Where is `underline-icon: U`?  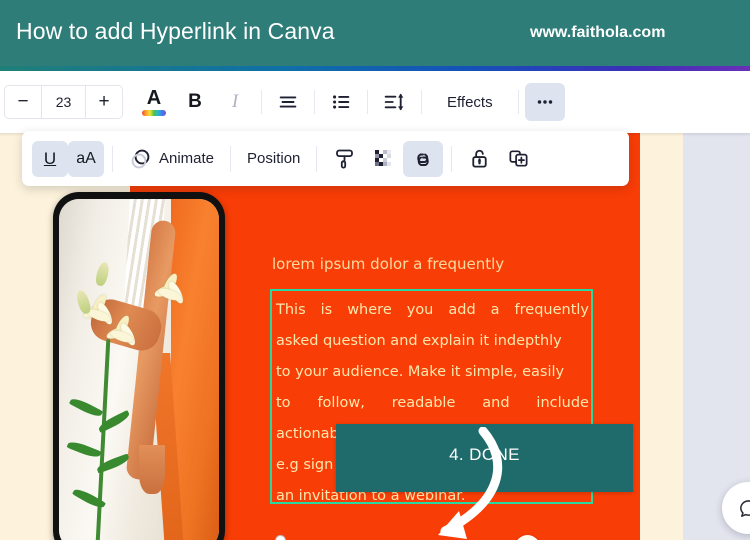
underline-icon: U is located at coordinates (50, 158).